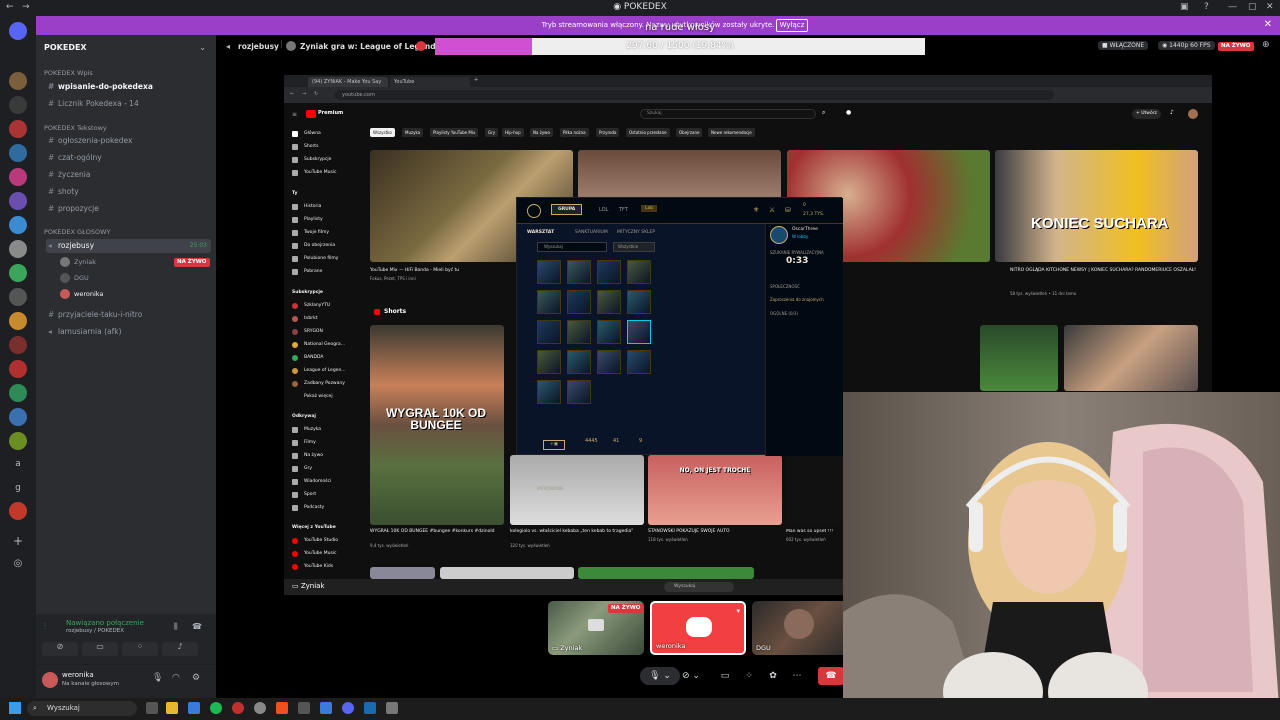  Describe the element at coordinates (308, 508) in the screenshot. I see `nav-podcasts: Podcasty` at that location.